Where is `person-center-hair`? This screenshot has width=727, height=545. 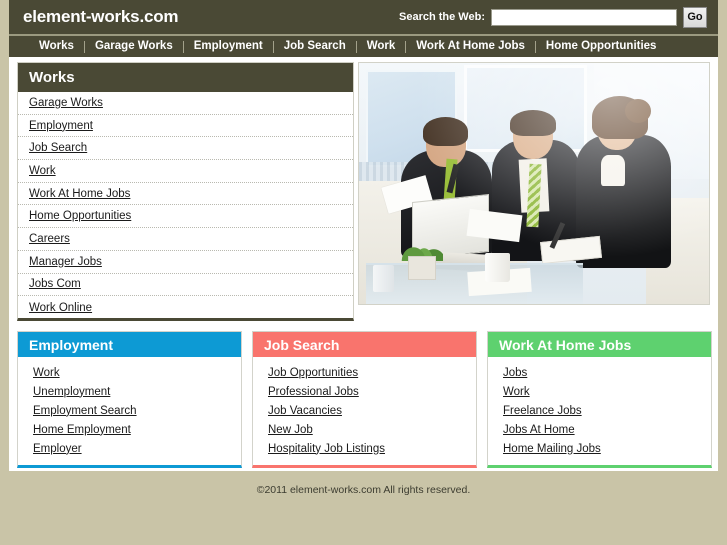 person-center-hair is located at coordinates (533, 123).